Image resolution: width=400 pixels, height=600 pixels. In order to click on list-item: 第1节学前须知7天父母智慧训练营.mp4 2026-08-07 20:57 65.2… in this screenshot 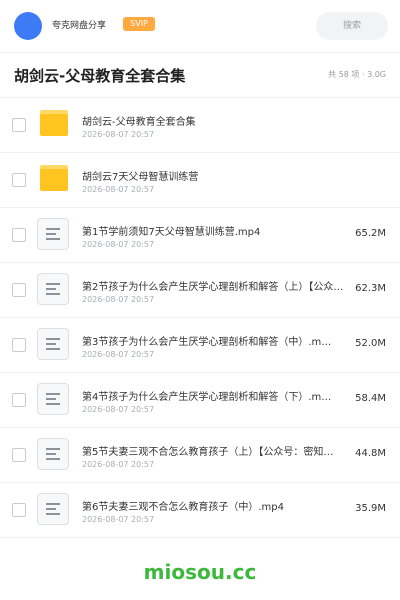, I will do `click(200, 235)`.